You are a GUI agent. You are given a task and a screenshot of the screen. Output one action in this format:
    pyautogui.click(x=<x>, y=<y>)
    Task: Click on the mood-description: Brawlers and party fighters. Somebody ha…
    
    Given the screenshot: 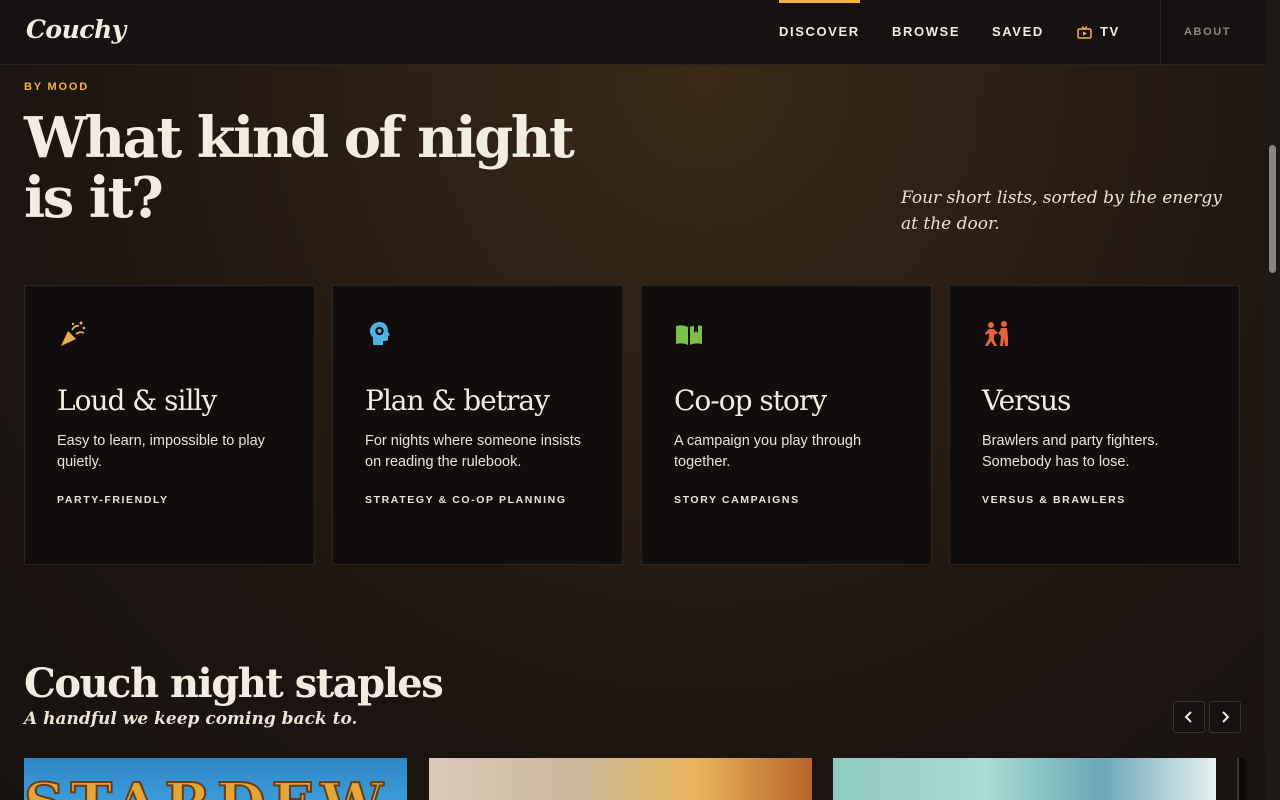 What is the action you would take?
    pyautogui.click(x=1070, y=451)
    